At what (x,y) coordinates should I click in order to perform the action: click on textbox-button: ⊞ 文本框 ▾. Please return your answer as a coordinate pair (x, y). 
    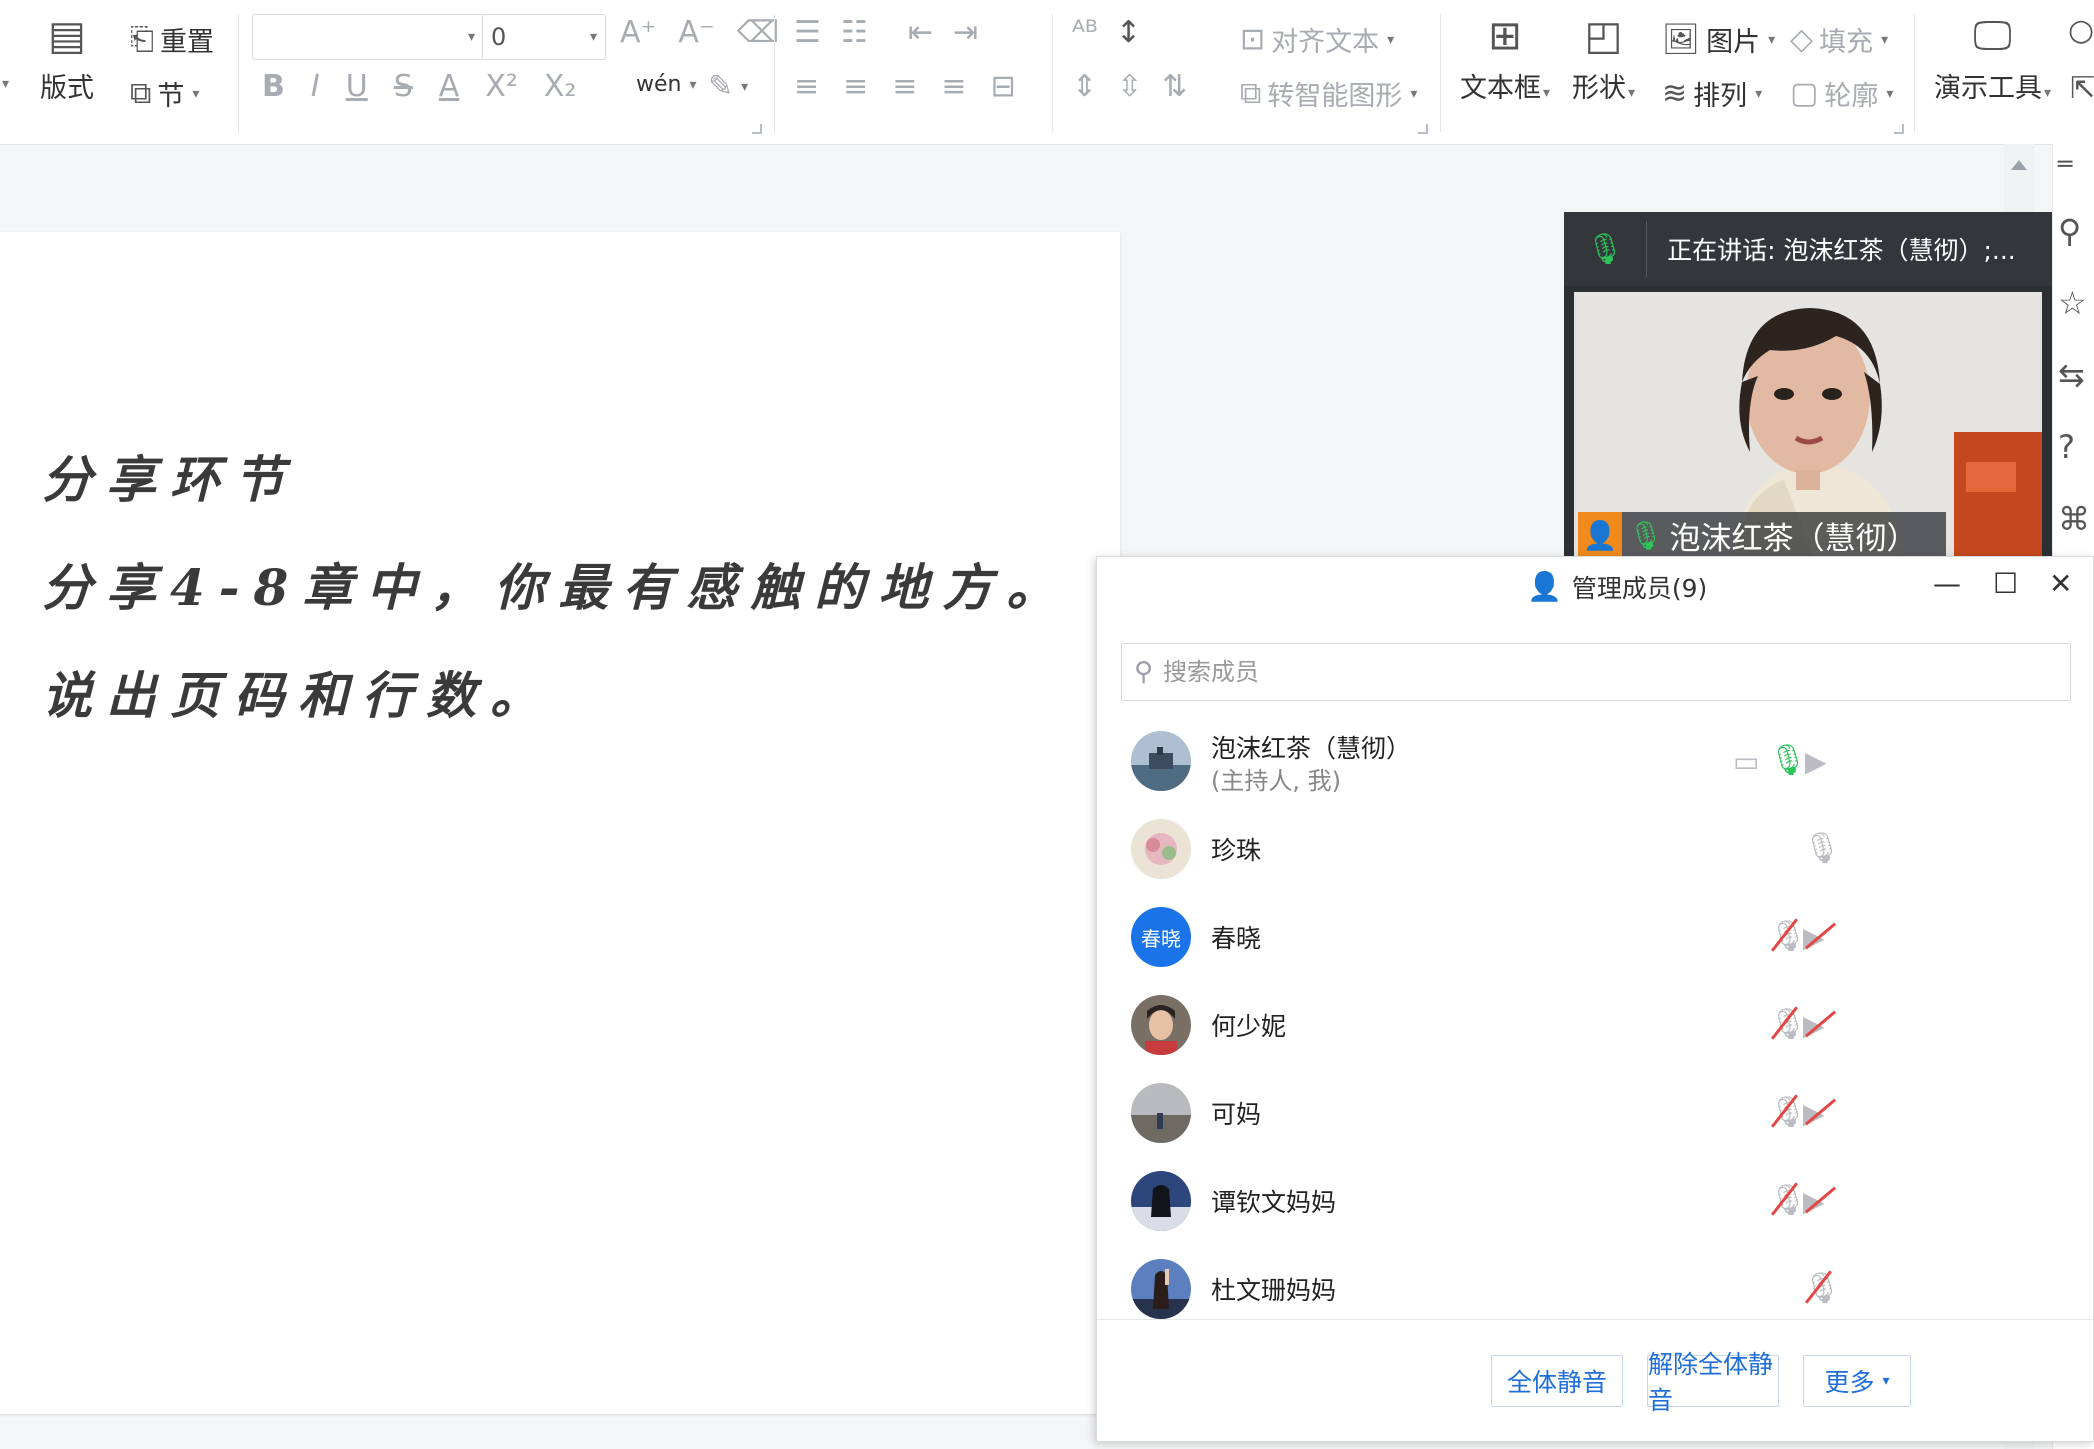
    Looking at the image, I should click on (1505, 60).